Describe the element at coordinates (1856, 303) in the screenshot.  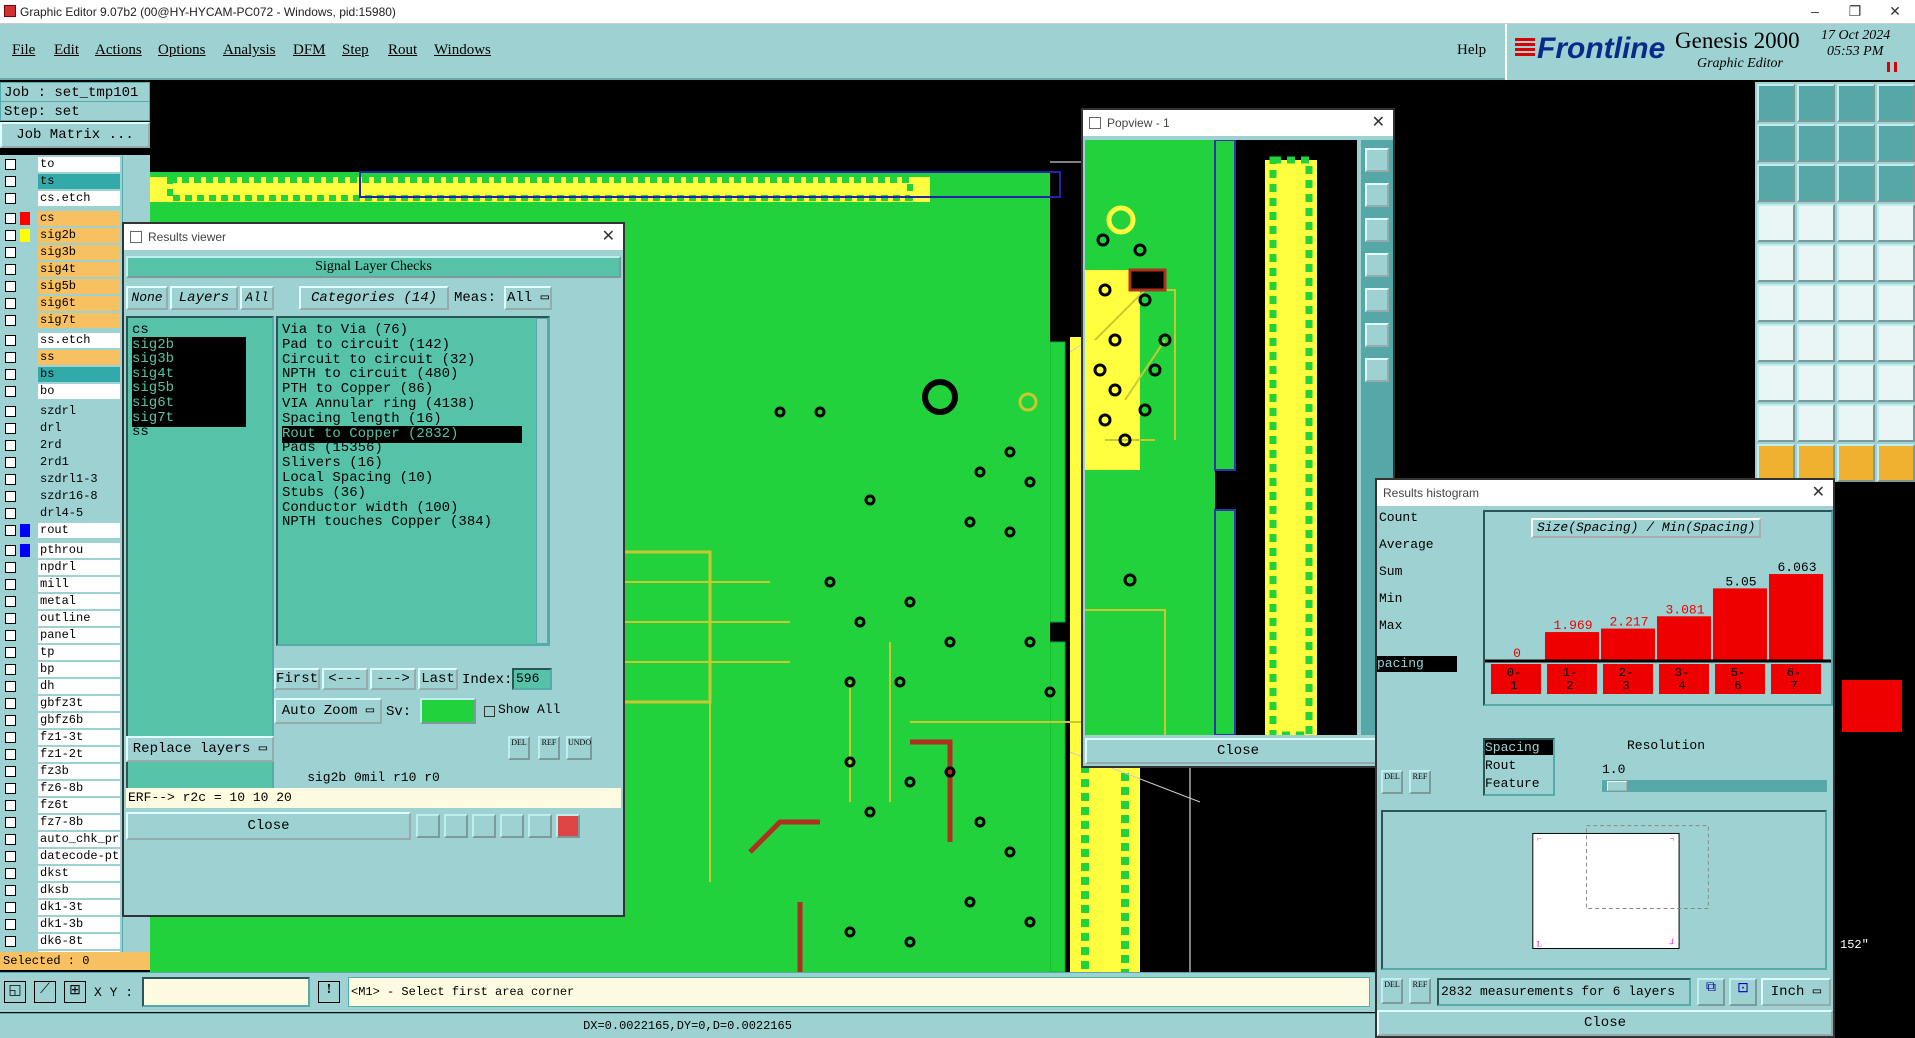
I see `node-icon` at that location.